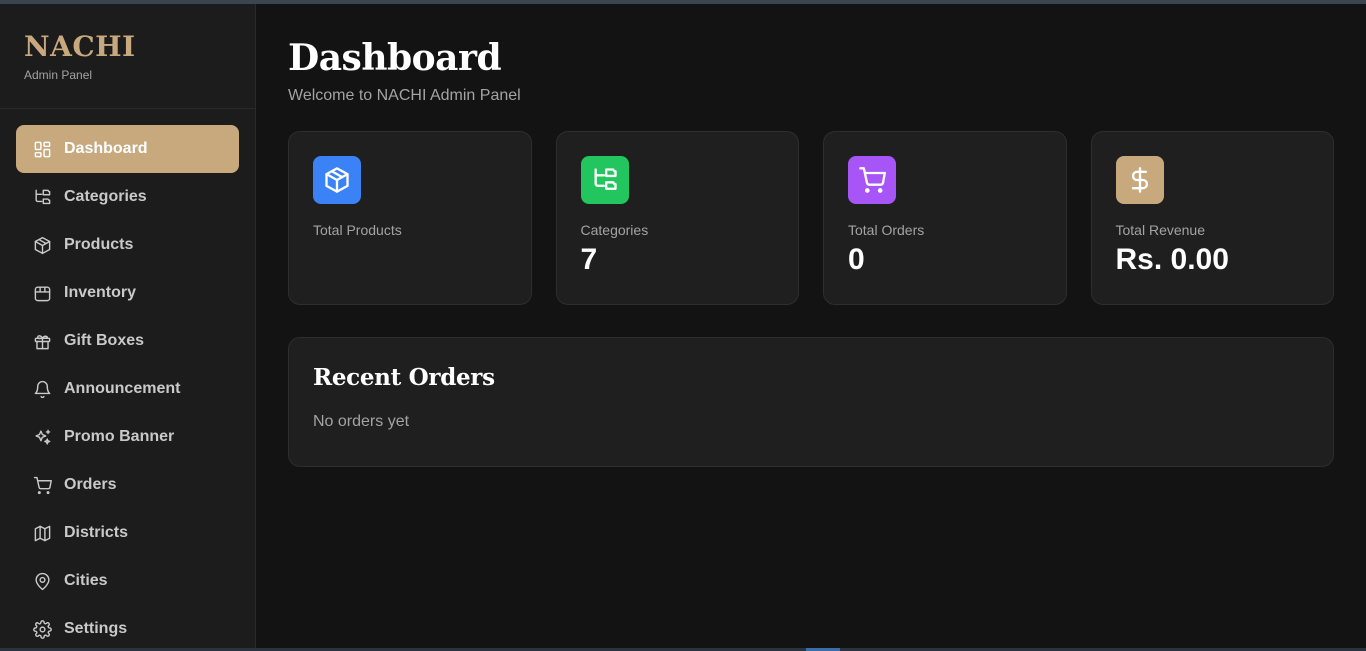 The image size is (1366, 651). I want to click on sidebar-item-promo-banner: Promo Banner, so click(127, 437).